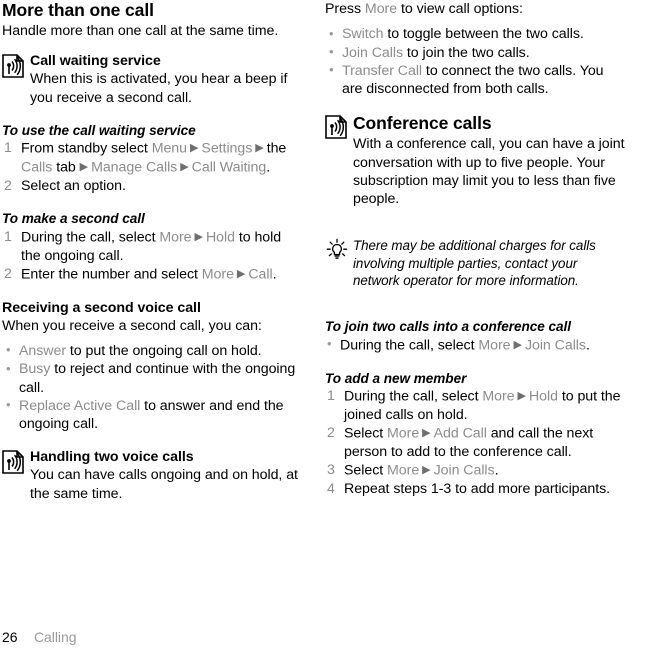  I want to click on page-title: More than one call, so click(78, 10).